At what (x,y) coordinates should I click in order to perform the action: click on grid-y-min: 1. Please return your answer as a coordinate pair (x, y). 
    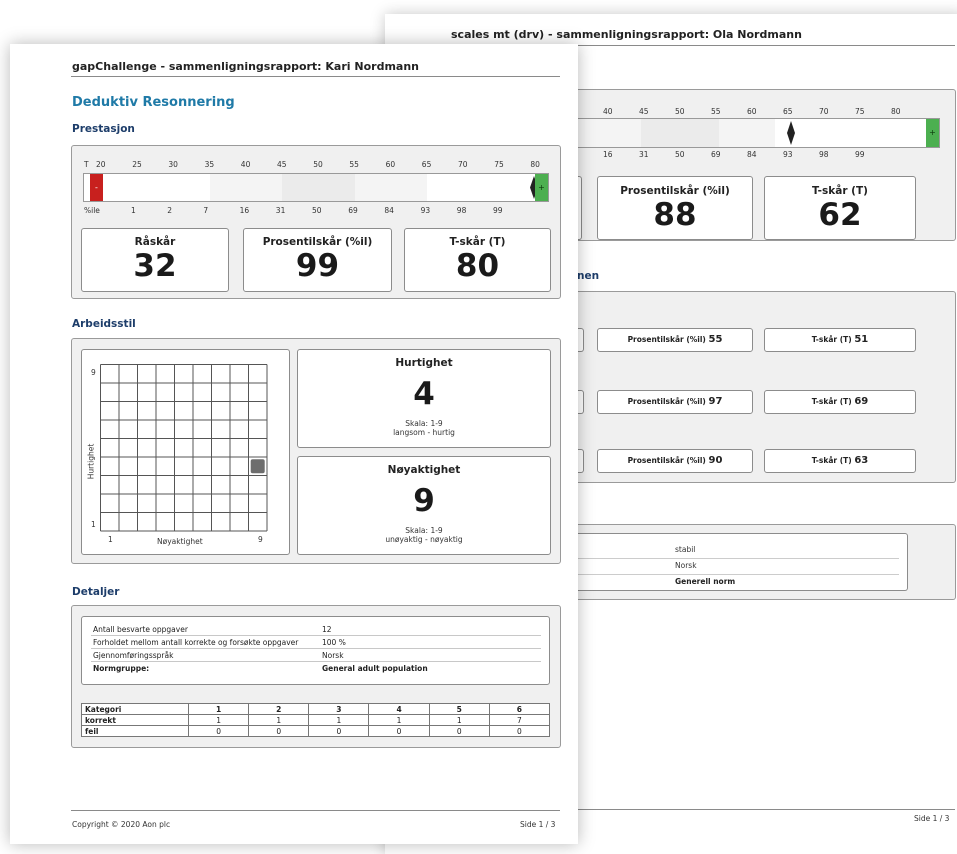
    Looking at the image, I should click on (93, 524).